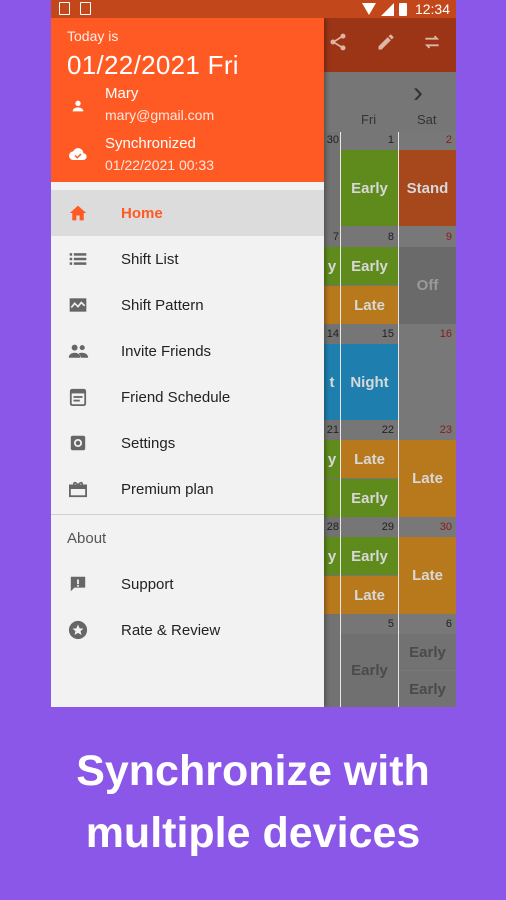  What do you see at coordinates (427, 119) in the screenshot?
I see `day-name-sat: Sat` at bounding box center [427, 119].